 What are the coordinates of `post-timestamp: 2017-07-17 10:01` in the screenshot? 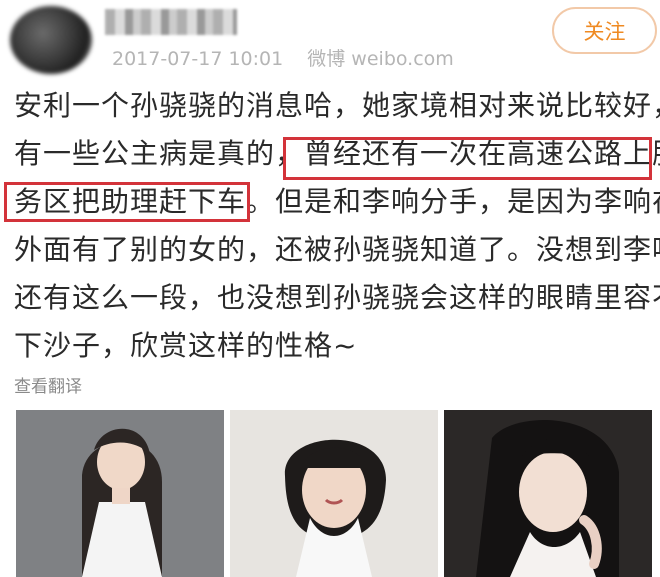 It's located at (198, 59).